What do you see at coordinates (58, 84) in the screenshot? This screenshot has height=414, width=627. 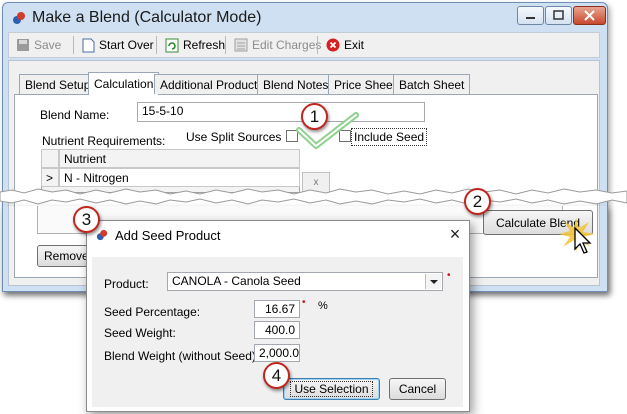 I see `tab-blend-setup: Blend Setup` at bounding box center [58, 84].